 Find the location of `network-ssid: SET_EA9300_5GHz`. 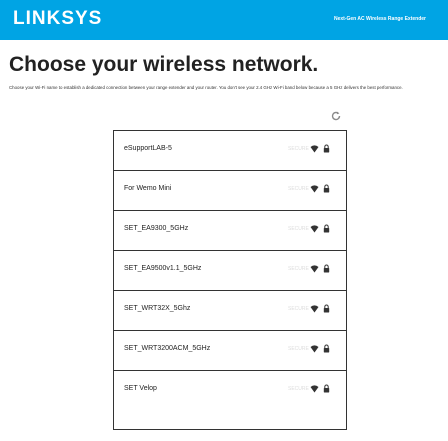

network-ssid: SET_EA9300_5GHz is located at coordinates (156, 228).